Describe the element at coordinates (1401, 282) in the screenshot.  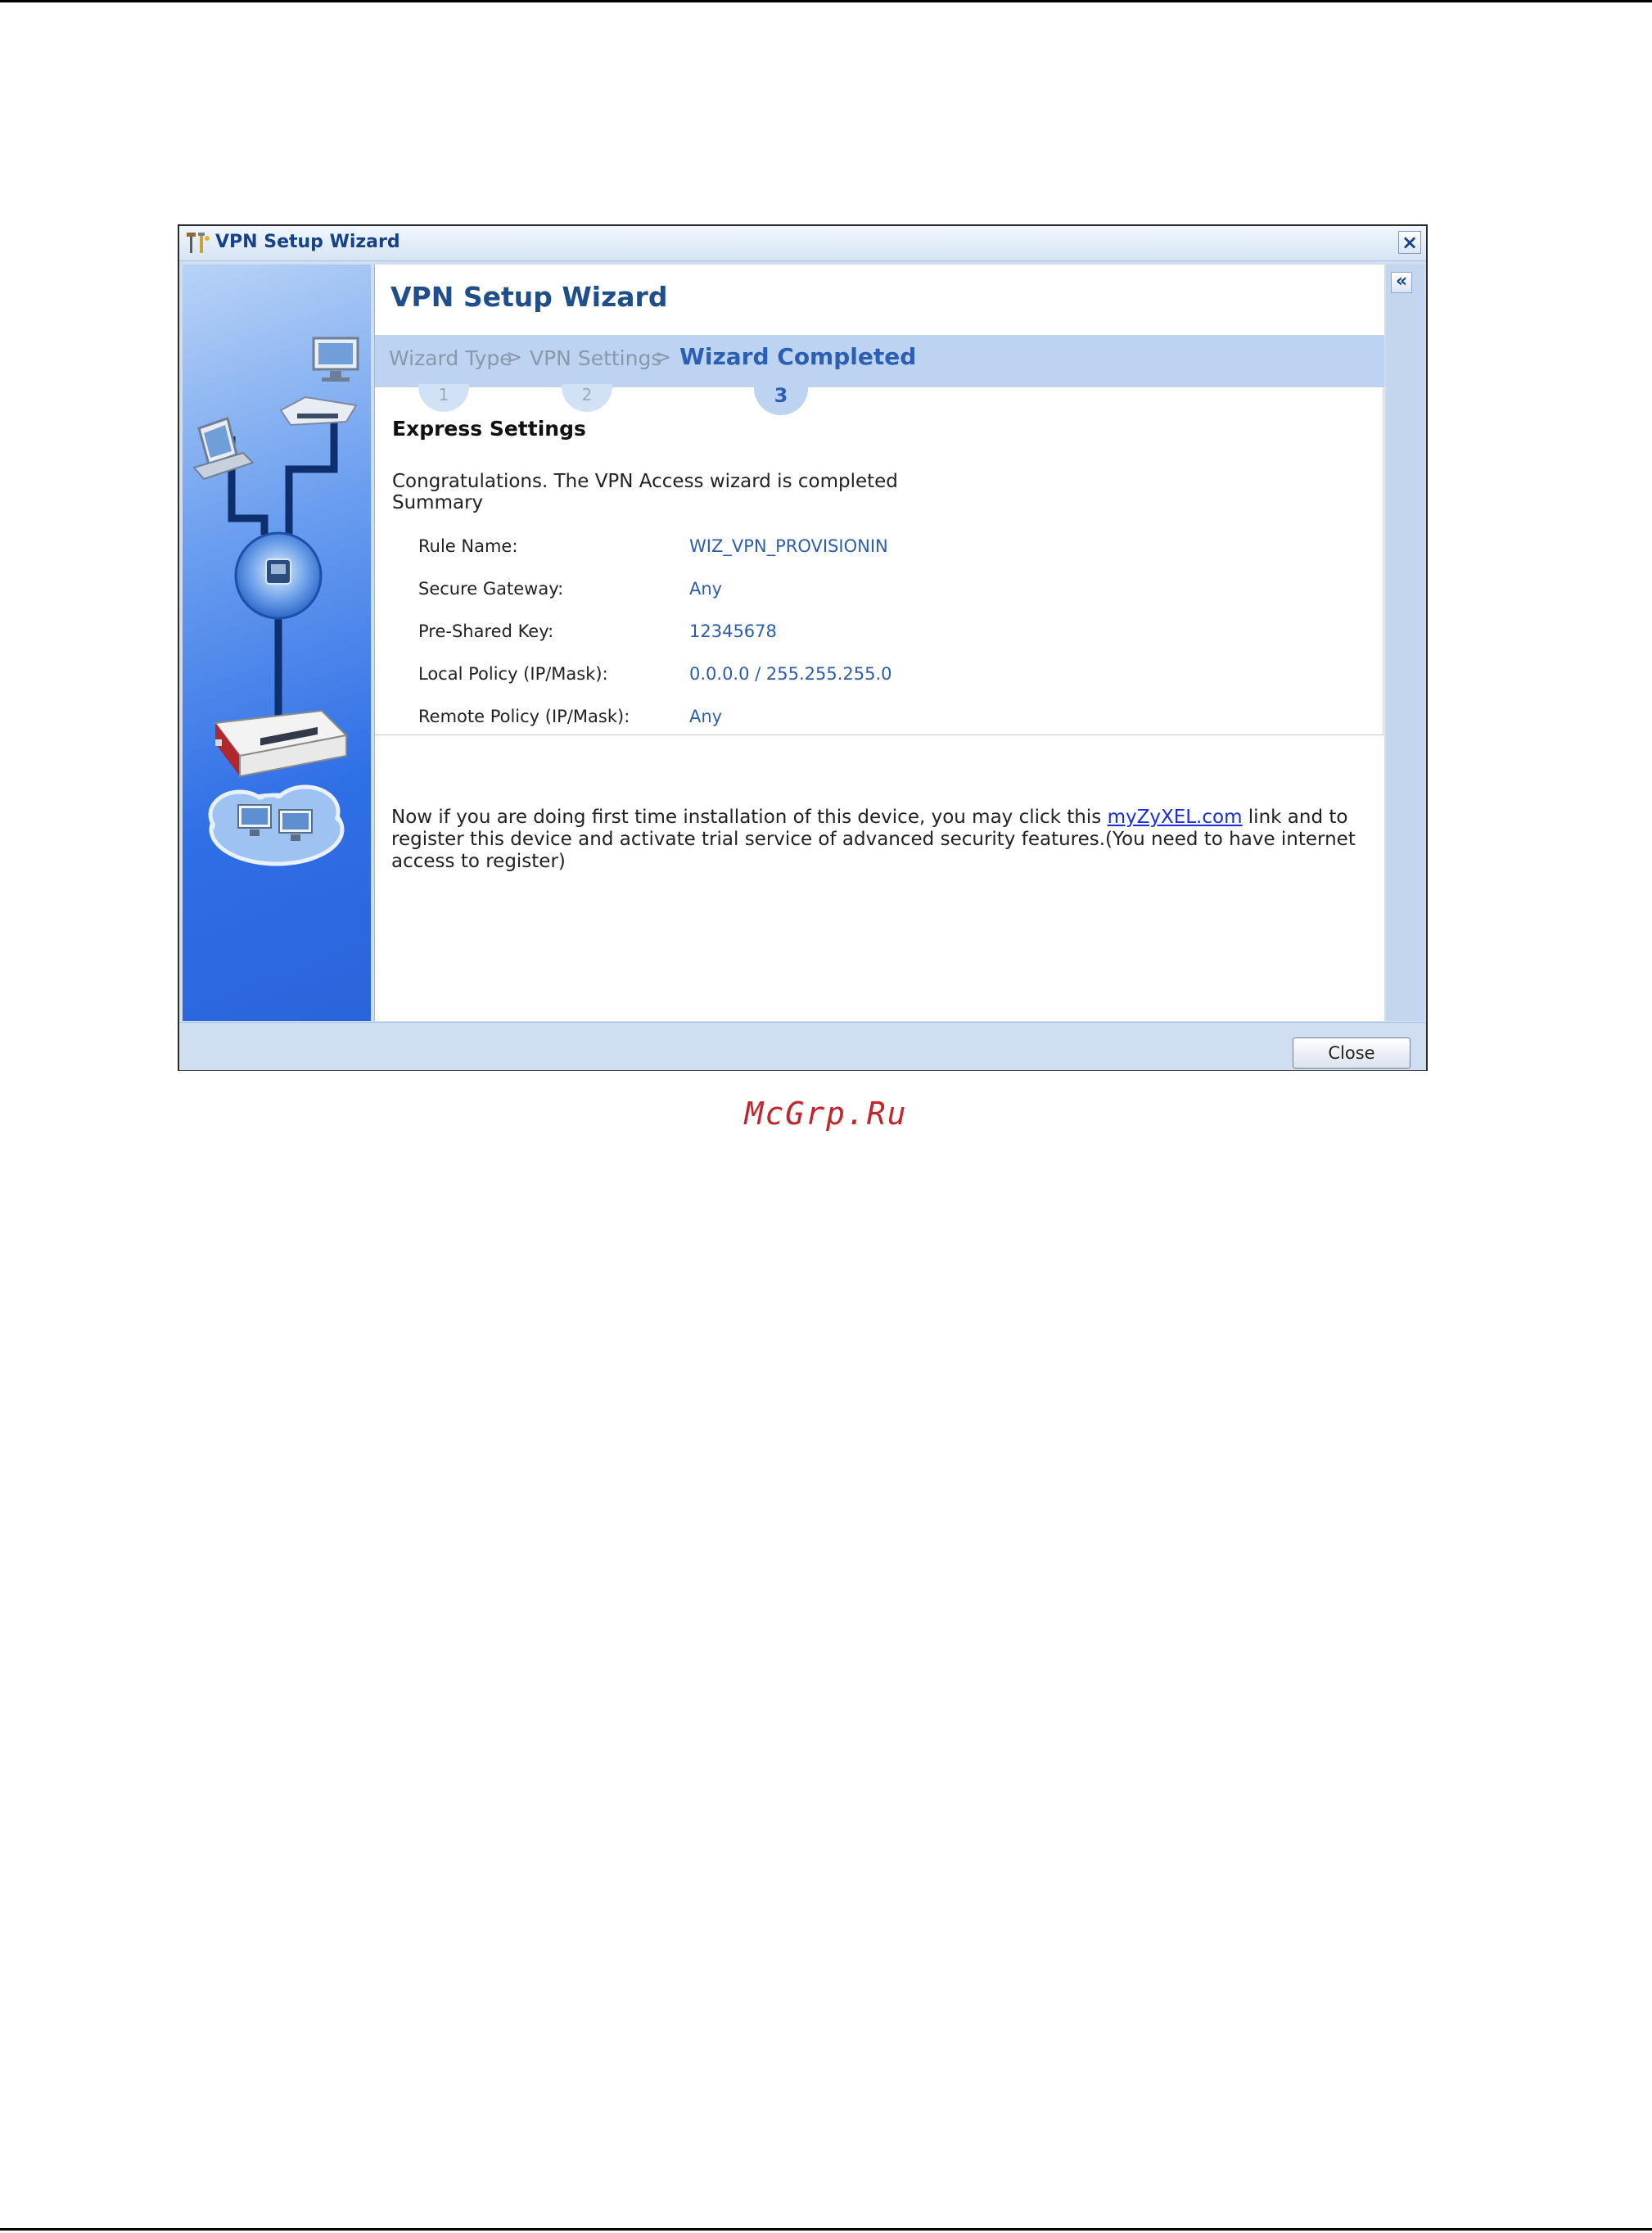
I see `double-chevron-left-icon: «` at that location.